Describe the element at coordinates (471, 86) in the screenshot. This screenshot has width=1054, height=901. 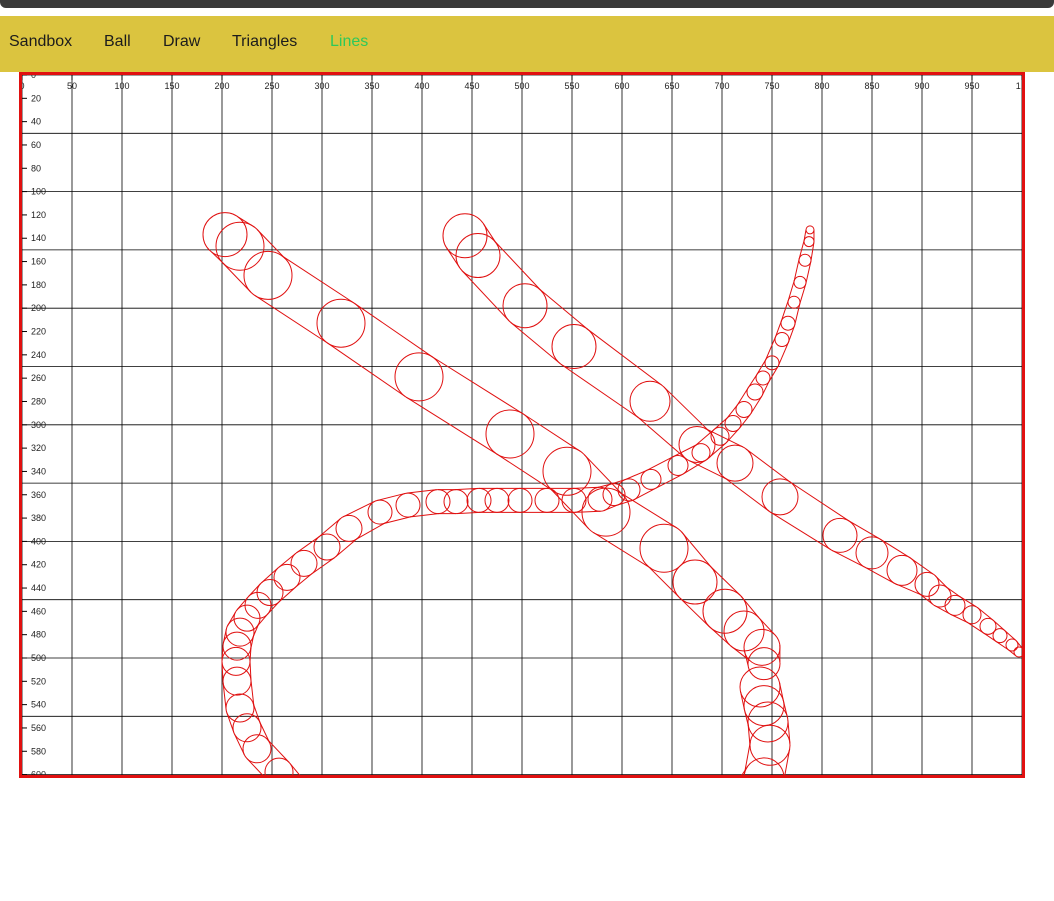
I see `x-tick-label: 450` at that location.